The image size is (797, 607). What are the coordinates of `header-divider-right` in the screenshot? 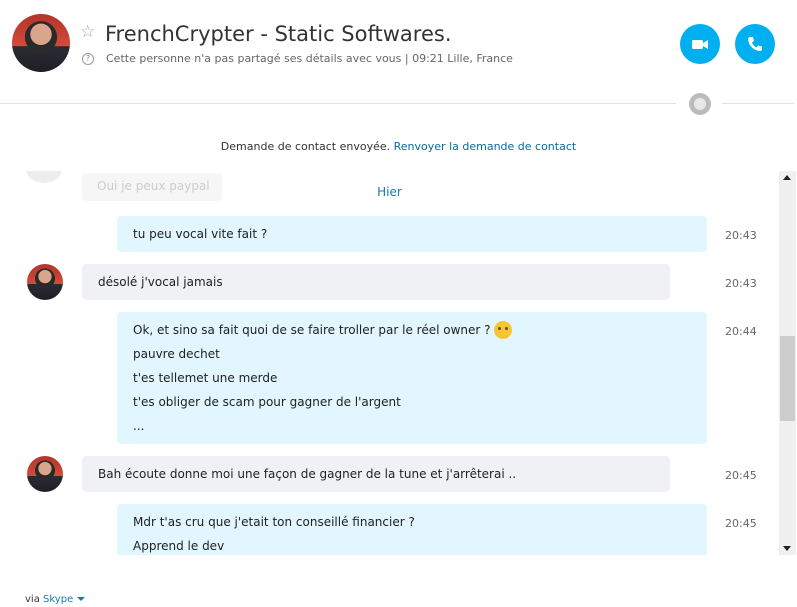 It's located at (758, 103).